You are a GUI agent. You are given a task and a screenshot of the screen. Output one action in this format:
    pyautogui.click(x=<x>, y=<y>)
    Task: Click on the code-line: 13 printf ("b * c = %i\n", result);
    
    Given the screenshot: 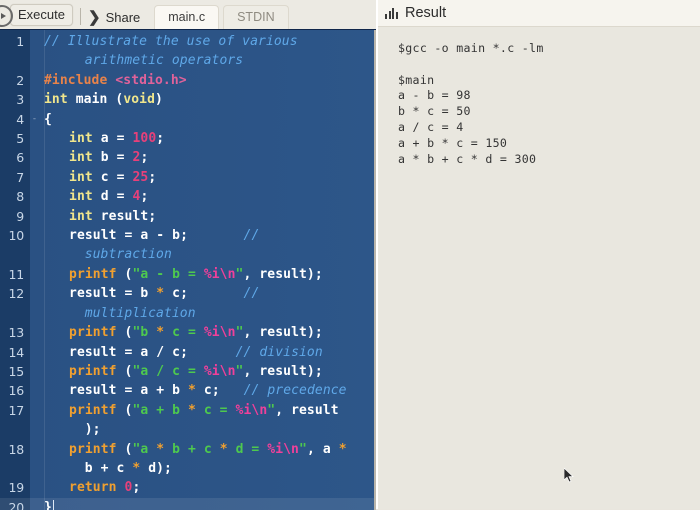 What is the action you would take?
    pyautogui.click(x=188, y=332)
    